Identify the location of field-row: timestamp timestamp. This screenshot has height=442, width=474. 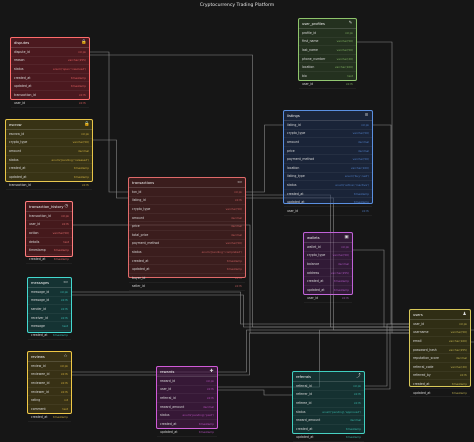
(49, 250).